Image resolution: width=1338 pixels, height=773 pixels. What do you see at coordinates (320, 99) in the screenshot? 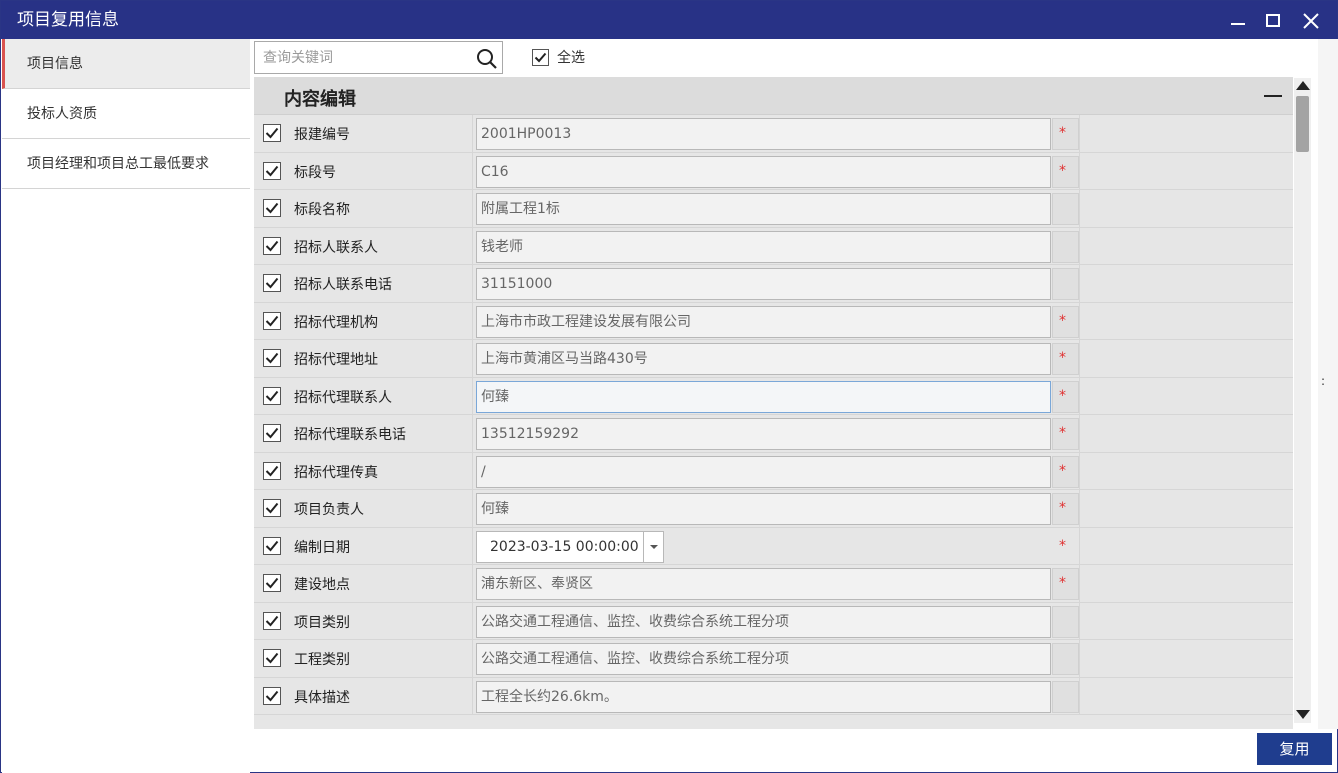
I see `section-title: 内容编辑` at bounding box center [320, 99].